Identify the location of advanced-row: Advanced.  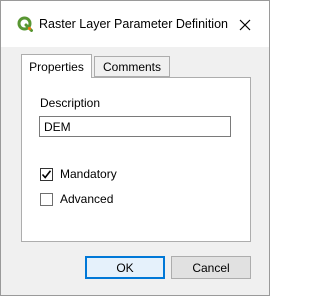
(76, 199).